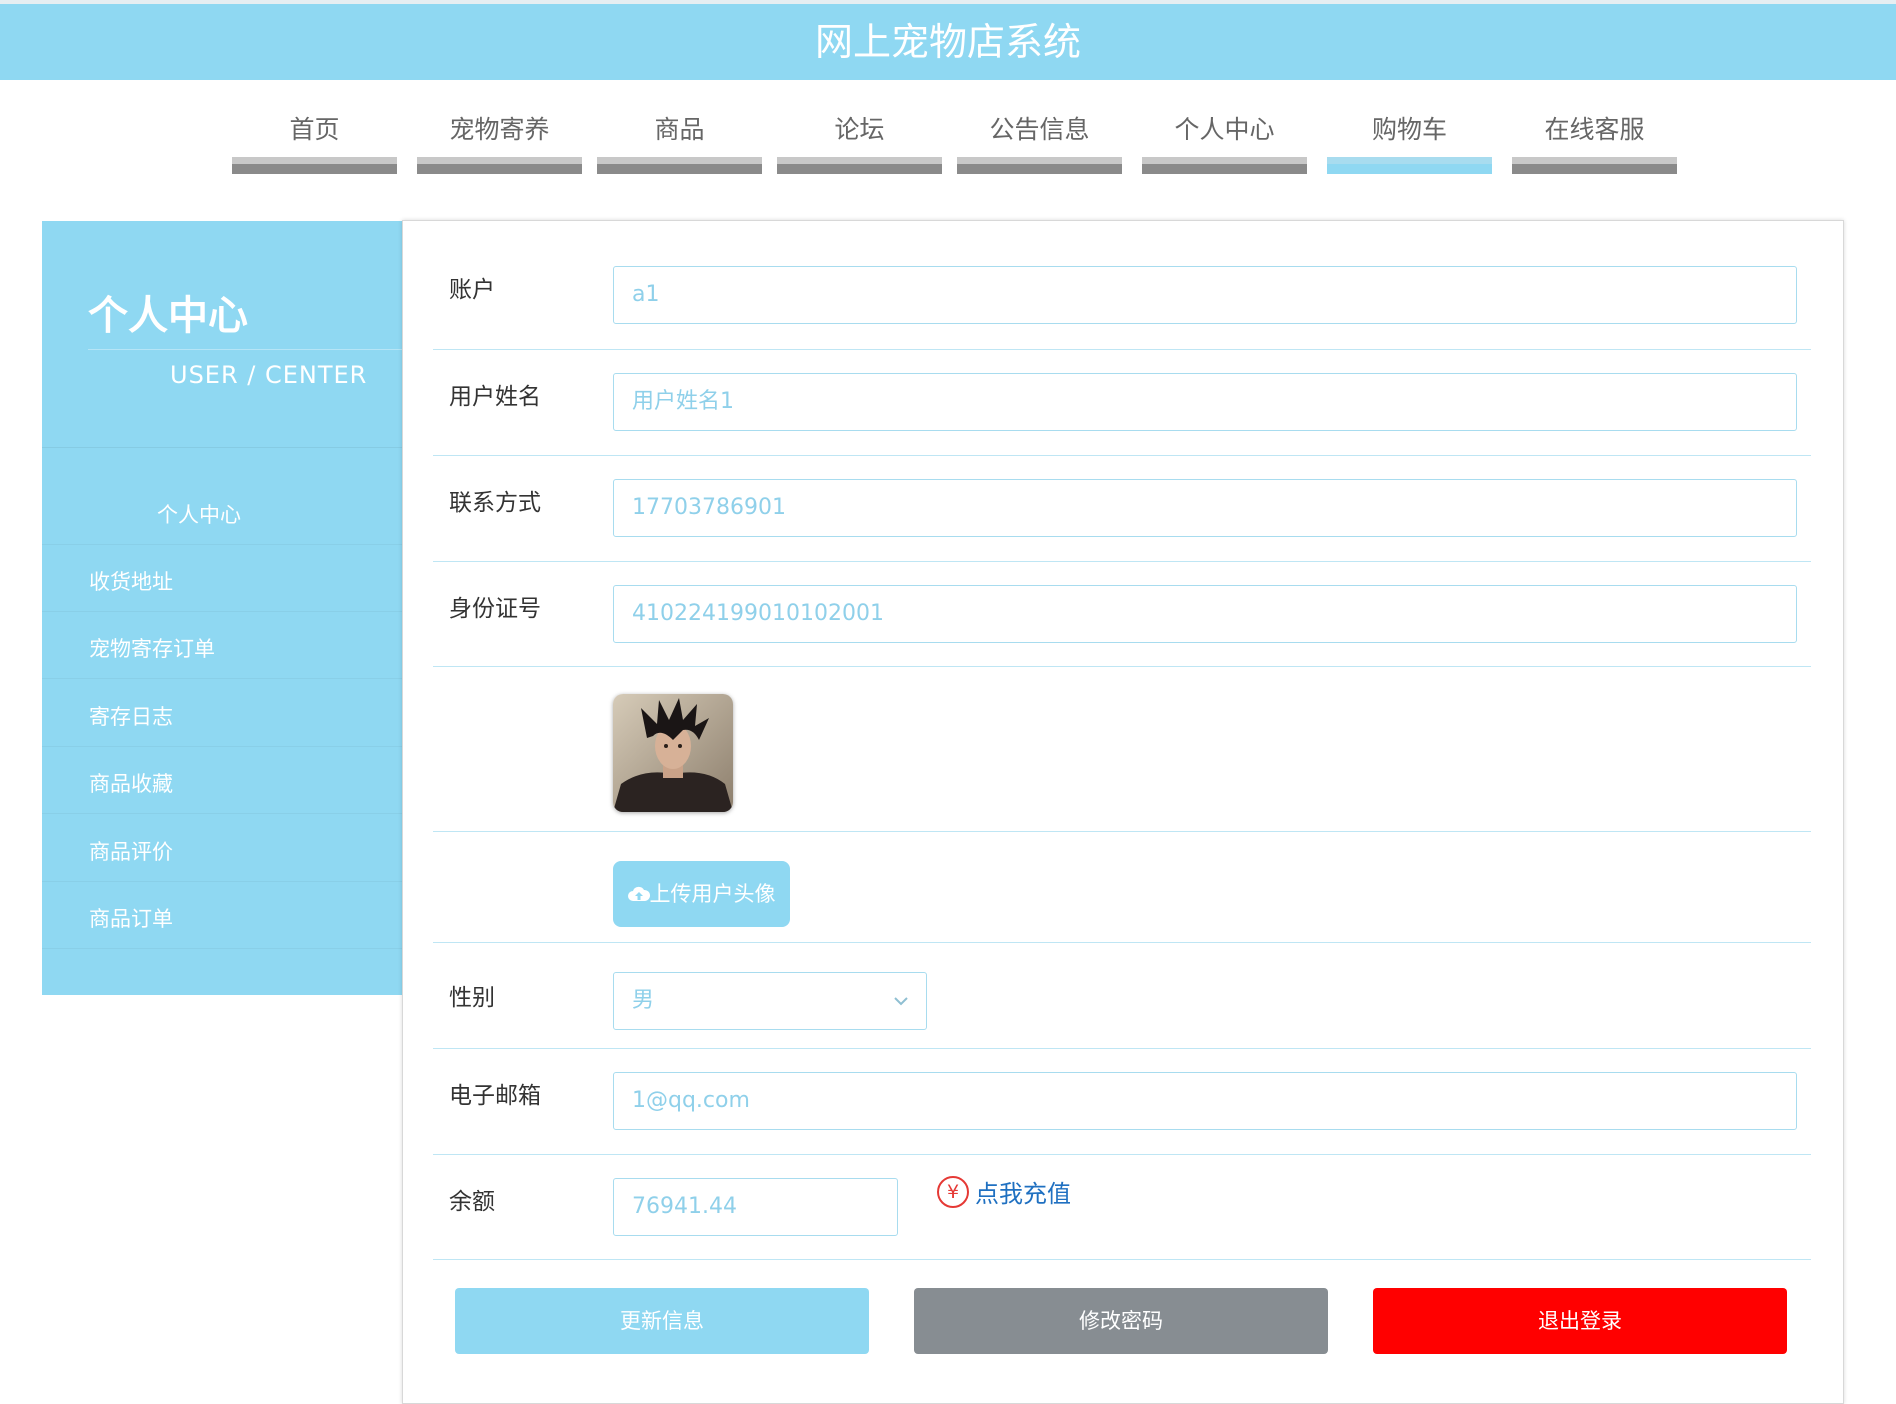 Image resolution: width=1896 pixels, height=1404 pixels. What do you see at coordinates (1205, 402) in the screenshot?
I see `username-input: 用户姓名1` at bounding box center [1205, 402].